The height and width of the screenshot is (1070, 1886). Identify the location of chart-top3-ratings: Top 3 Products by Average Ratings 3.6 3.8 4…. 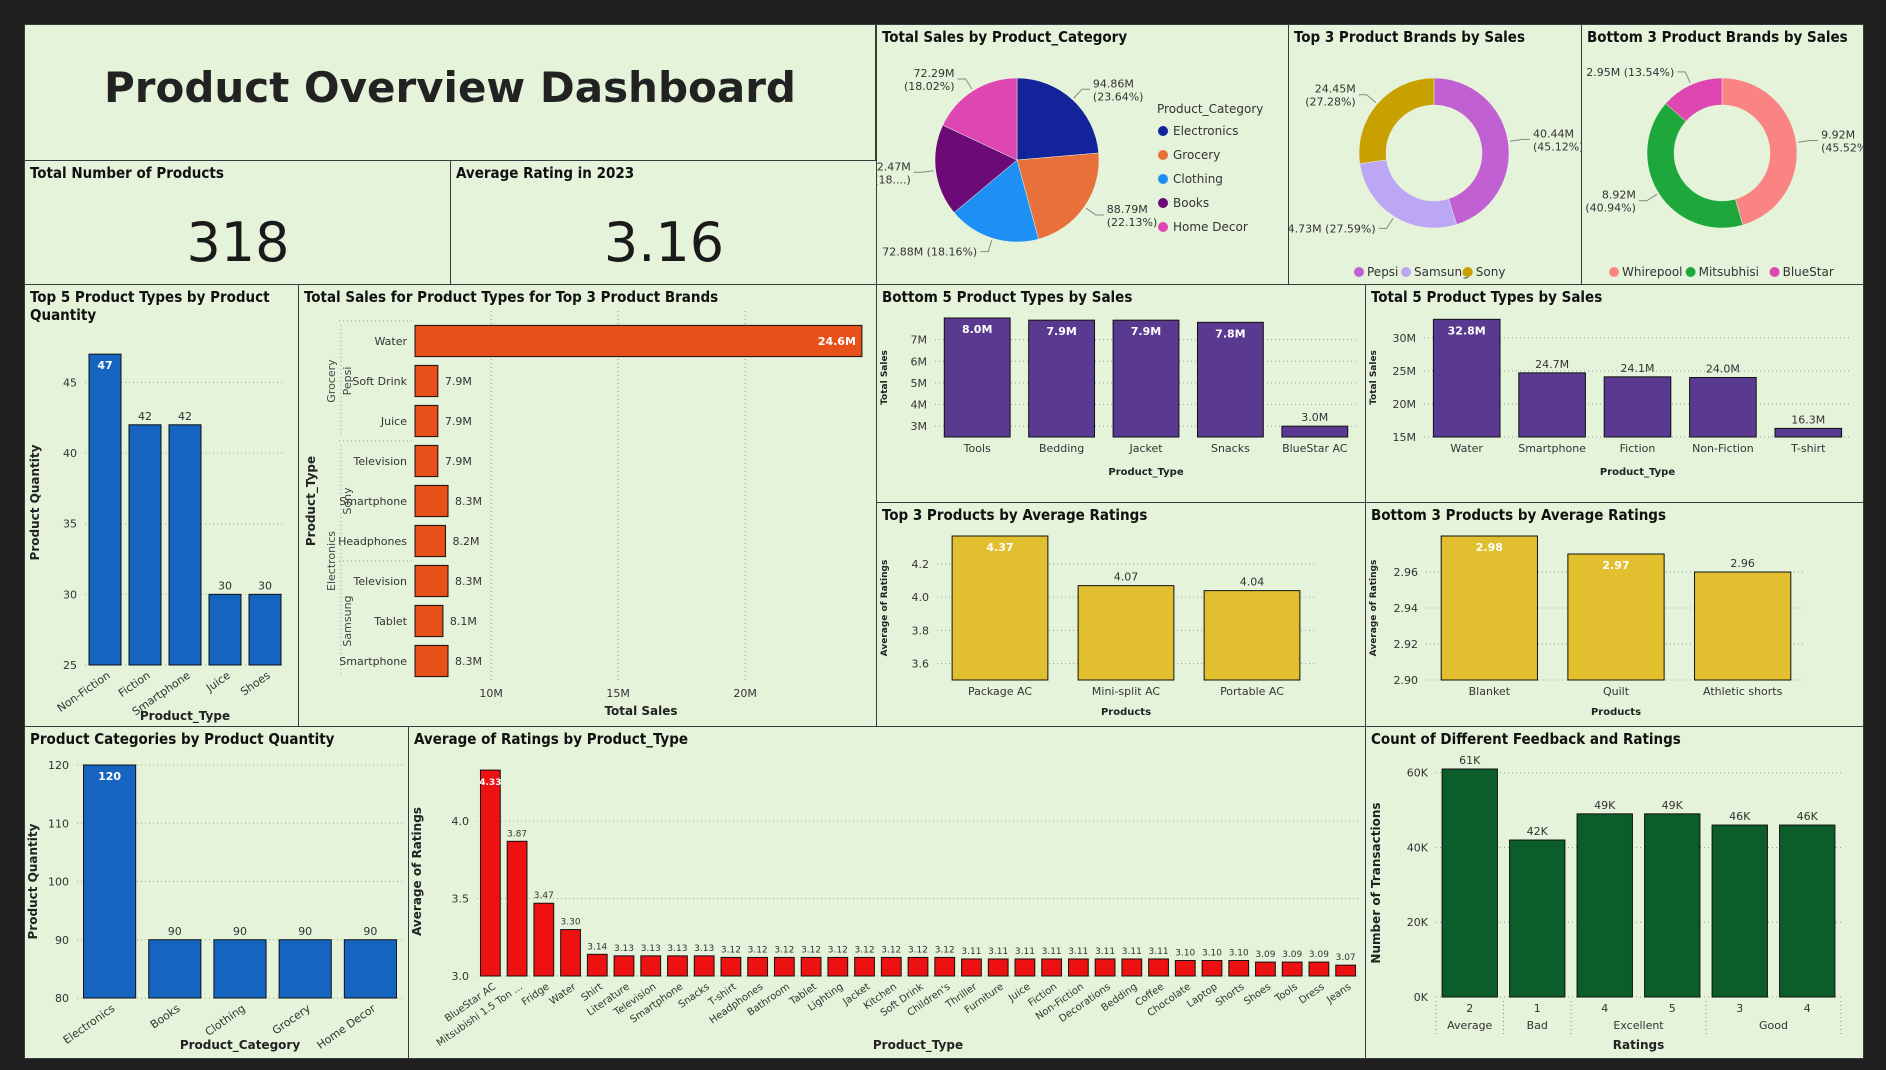
(1121, 615).